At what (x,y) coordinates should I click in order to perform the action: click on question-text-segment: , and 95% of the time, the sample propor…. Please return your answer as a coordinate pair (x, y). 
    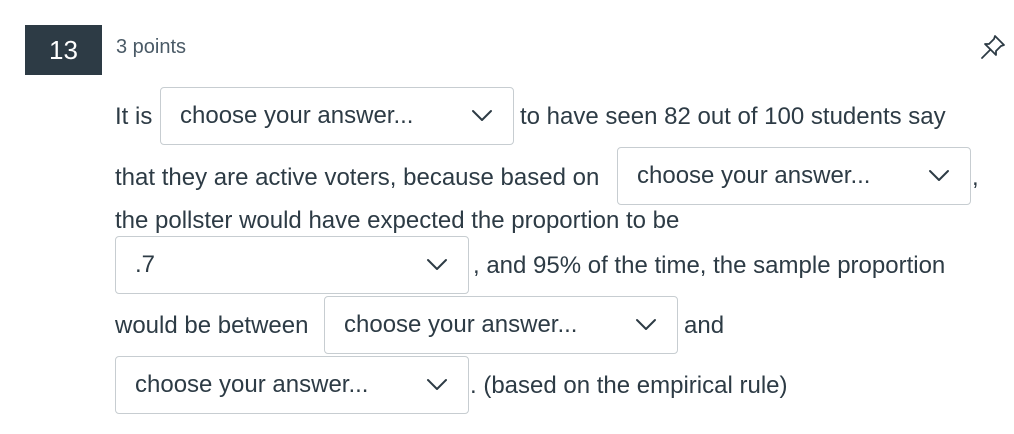
    Looking at the image, I should click on (709, 265).